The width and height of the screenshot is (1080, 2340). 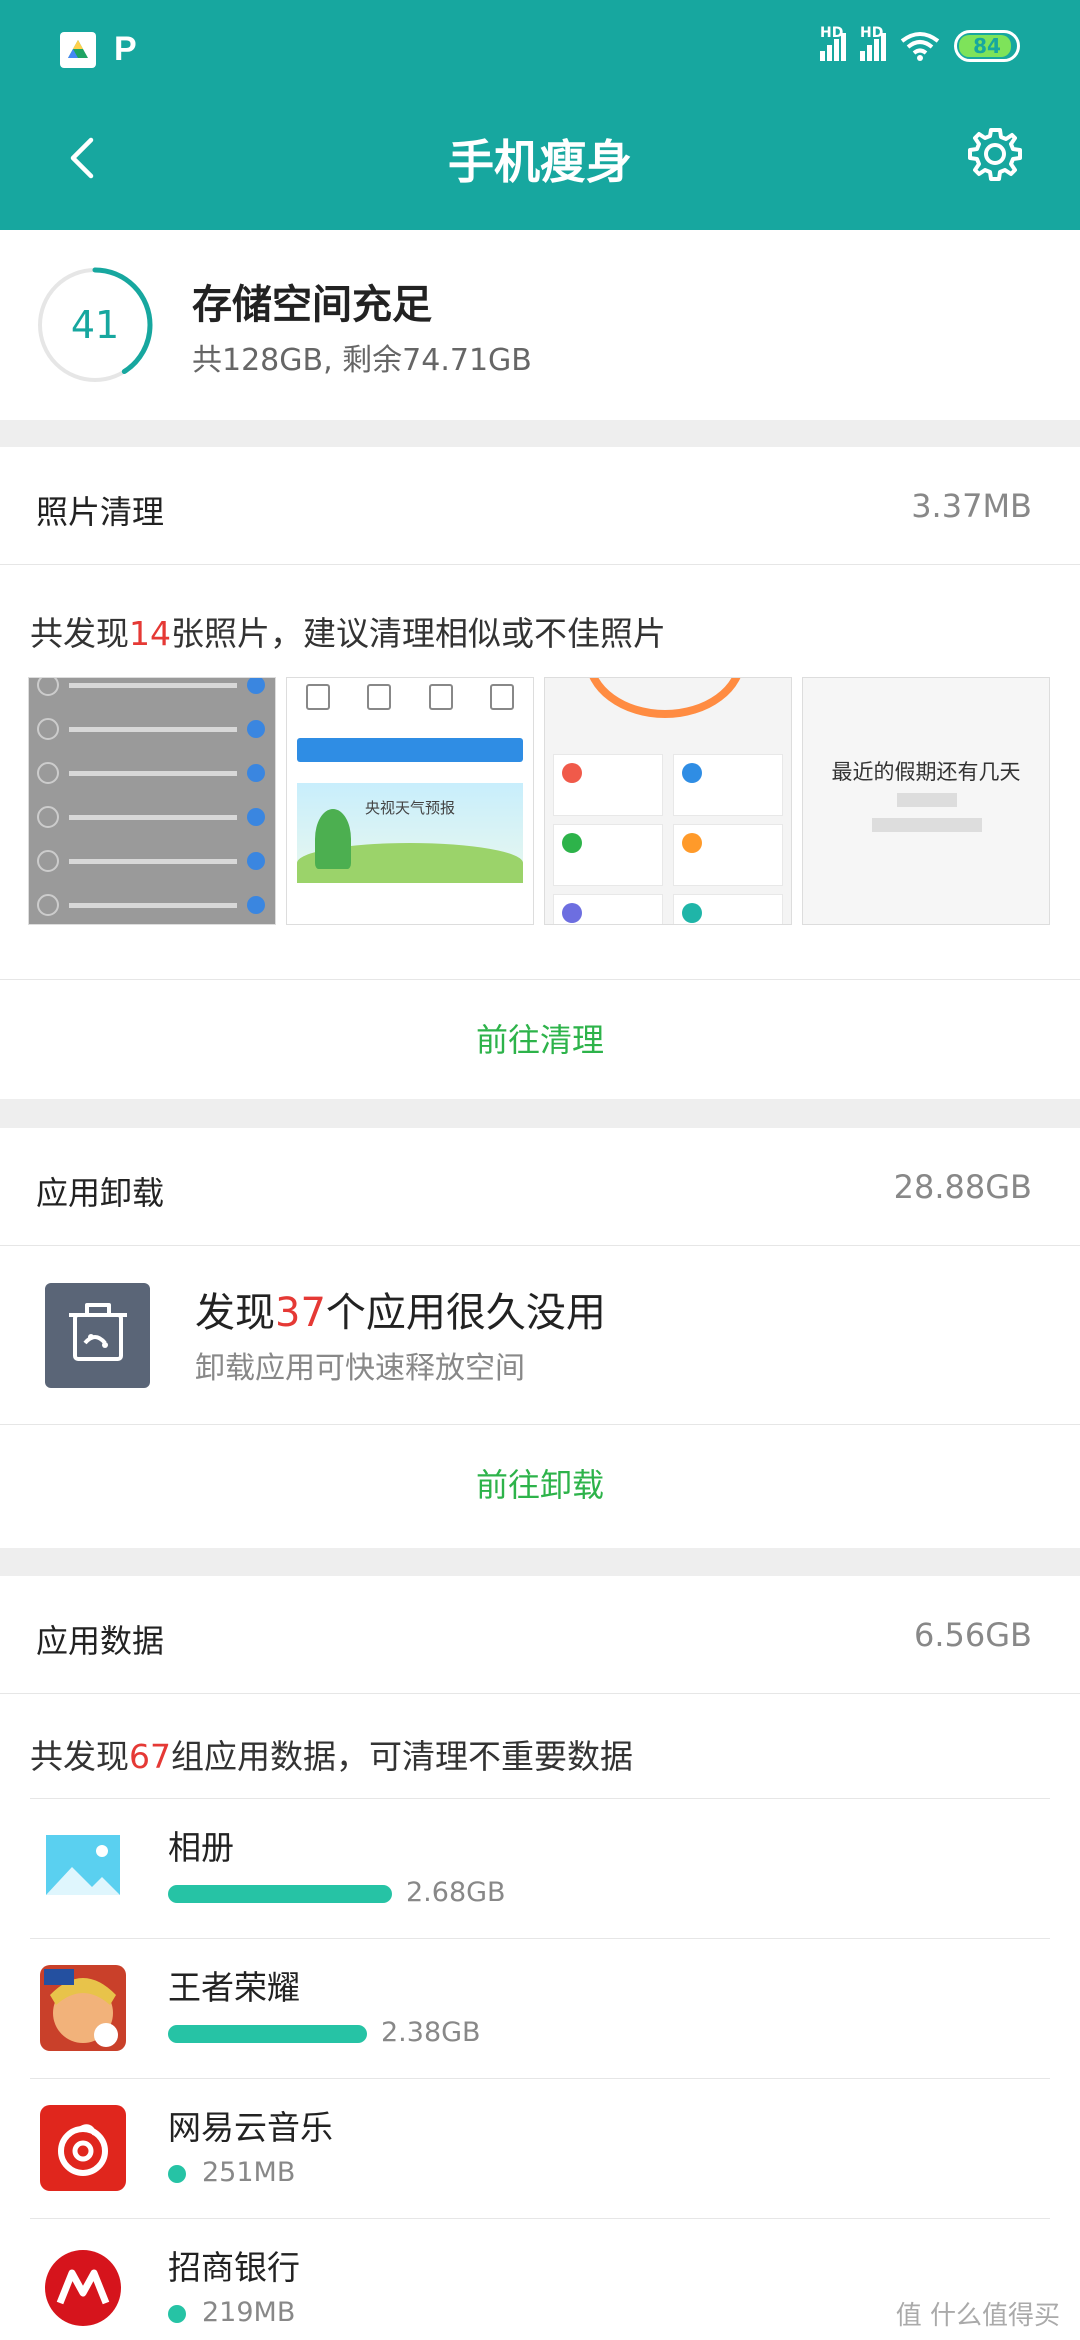 I want to click on battery-indicator: 84, so click(x=987, y=46).